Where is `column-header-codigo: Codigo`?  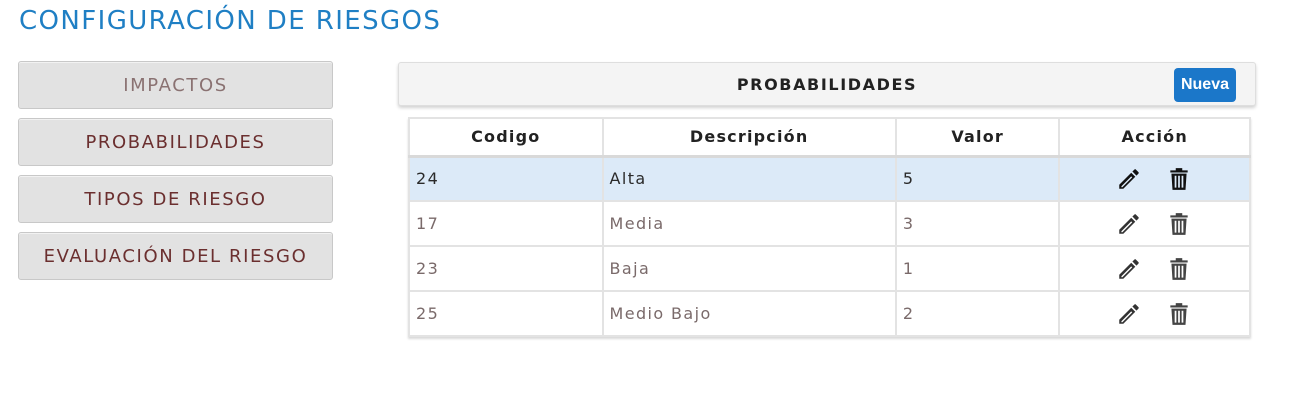 column-header-codigo: Codigo is located at coordinates (506, 137).